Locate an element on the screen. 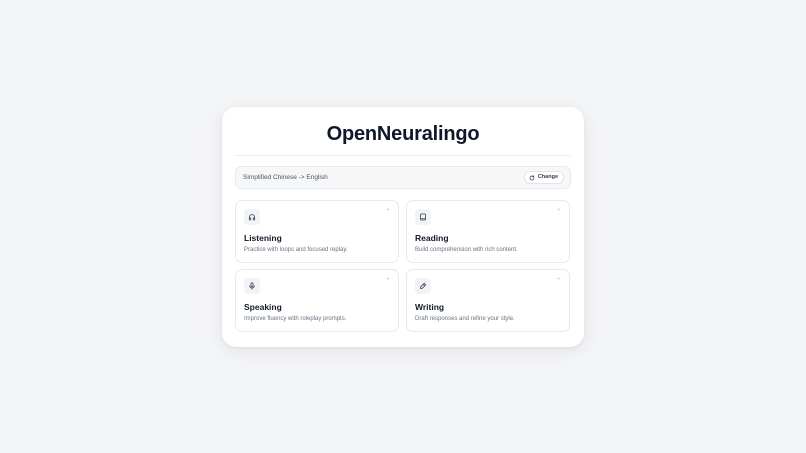 The width and height of the screenshot is (806, 453). tile-description: Draft responses and refine your style. is located at coordinates (465, 319).